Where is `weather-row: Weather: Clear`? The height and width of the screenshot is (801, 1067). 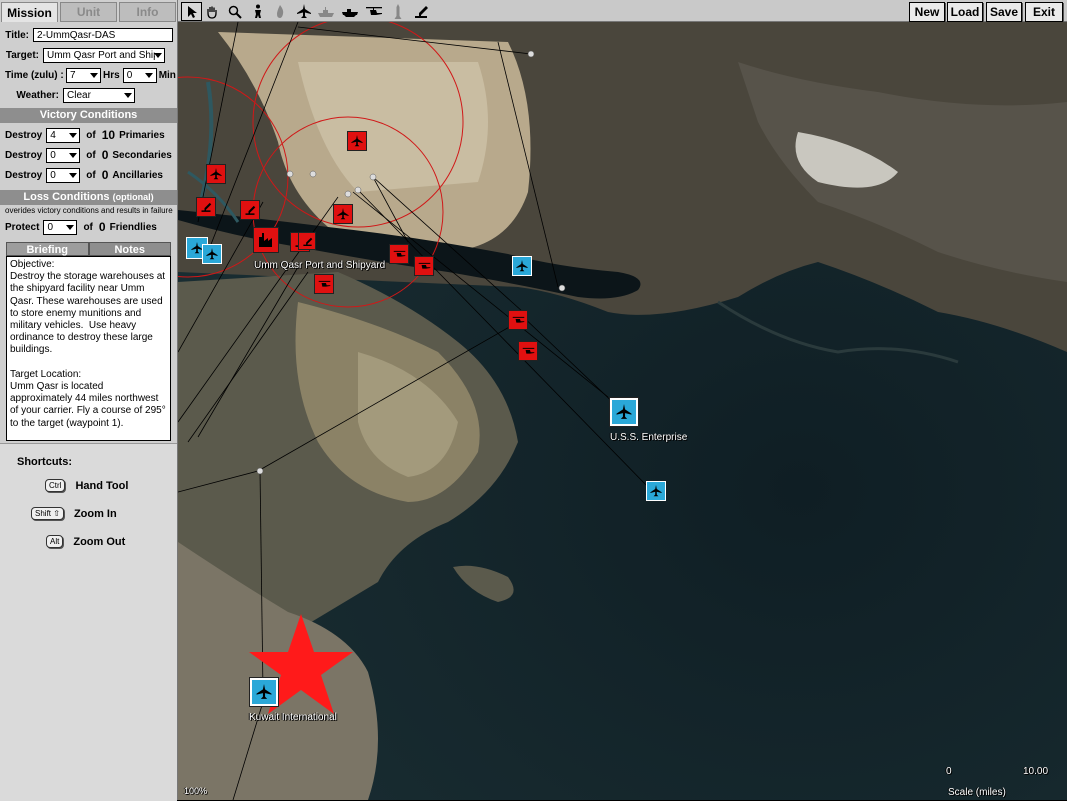
weather-row: Weather: Clear is located at coordinates (88, 95).